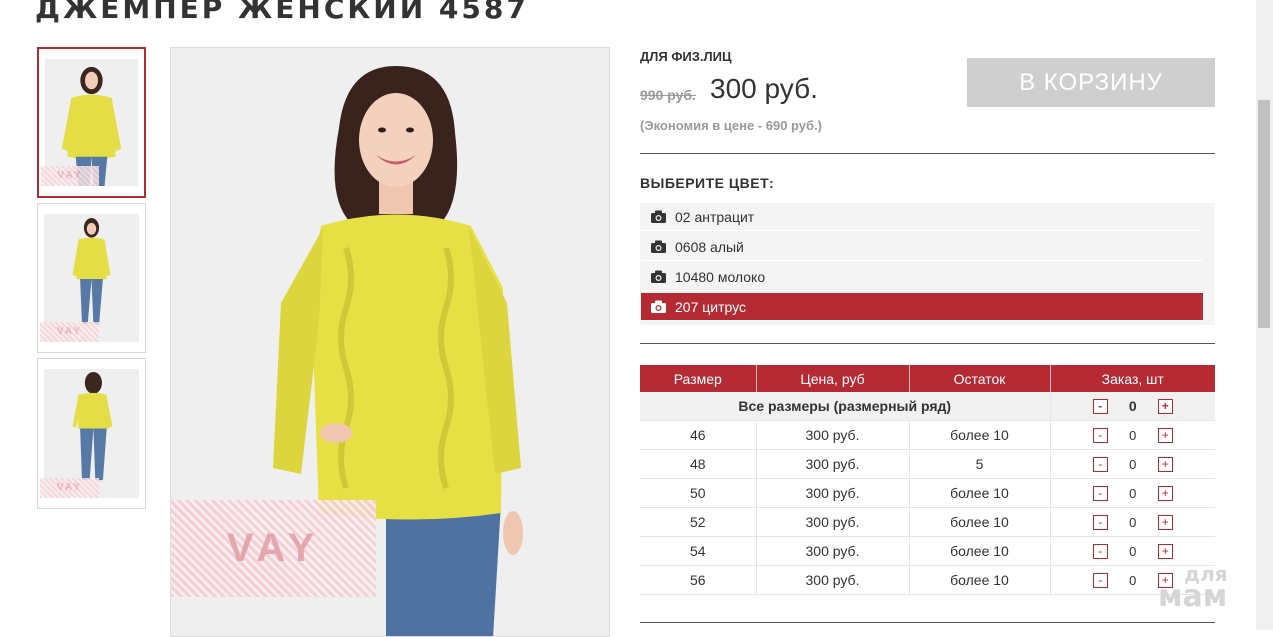  I want to click on photo-watermark: VAY, so click(273, 548).